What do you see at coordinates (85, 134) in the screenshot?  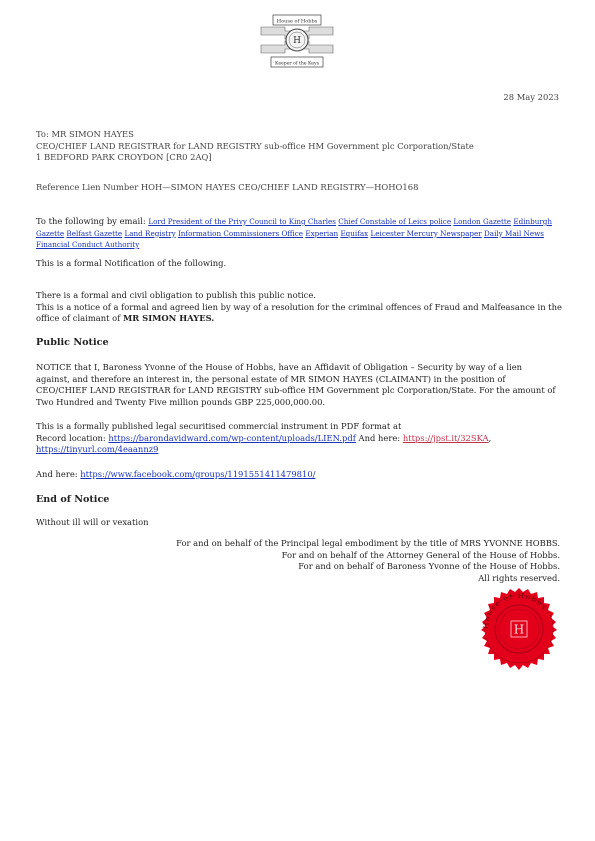 I see `addressee-name: To: MR SIMON HAYES` at bounding box center [85, 134].